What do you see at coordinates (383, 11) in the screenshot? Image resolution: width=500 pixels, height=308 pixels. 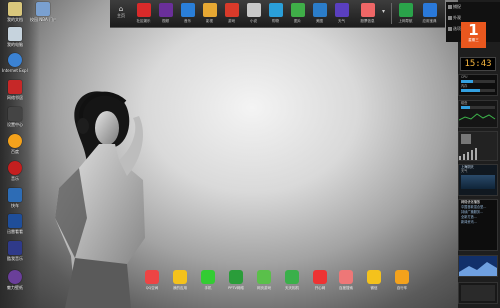 I see `toolbar-more-arrow-icon: ▾` at bounding box center [383, 11].